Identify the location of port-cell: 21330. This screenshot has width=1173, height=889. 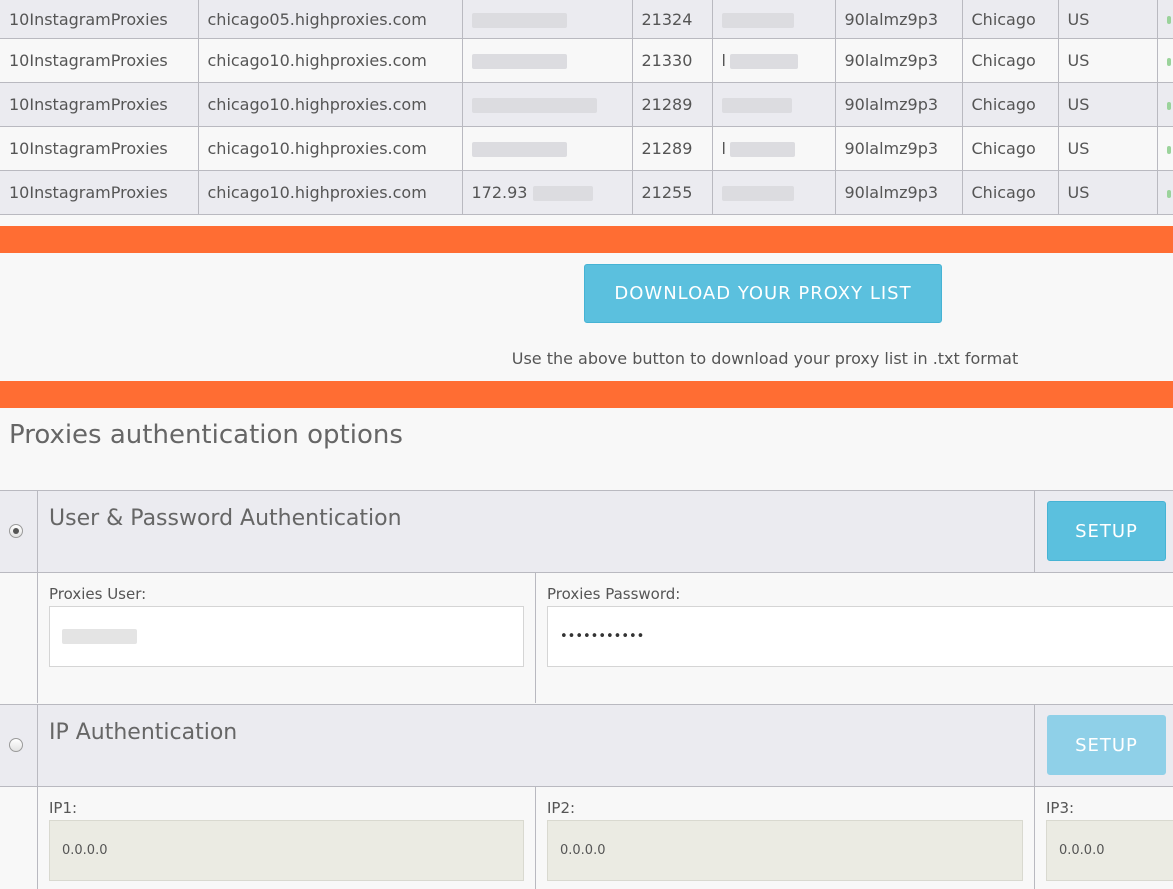
(672, 60).